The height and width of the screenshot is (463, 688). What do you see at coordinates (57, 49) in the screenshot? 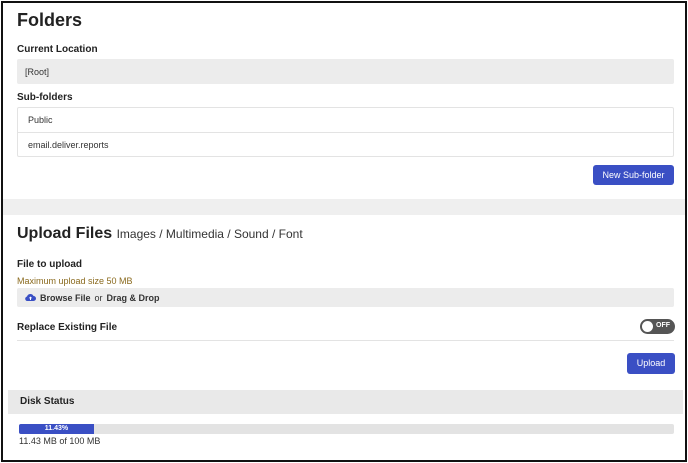
I see `current-location-label: Current Location` at bounding box center [57, 49].